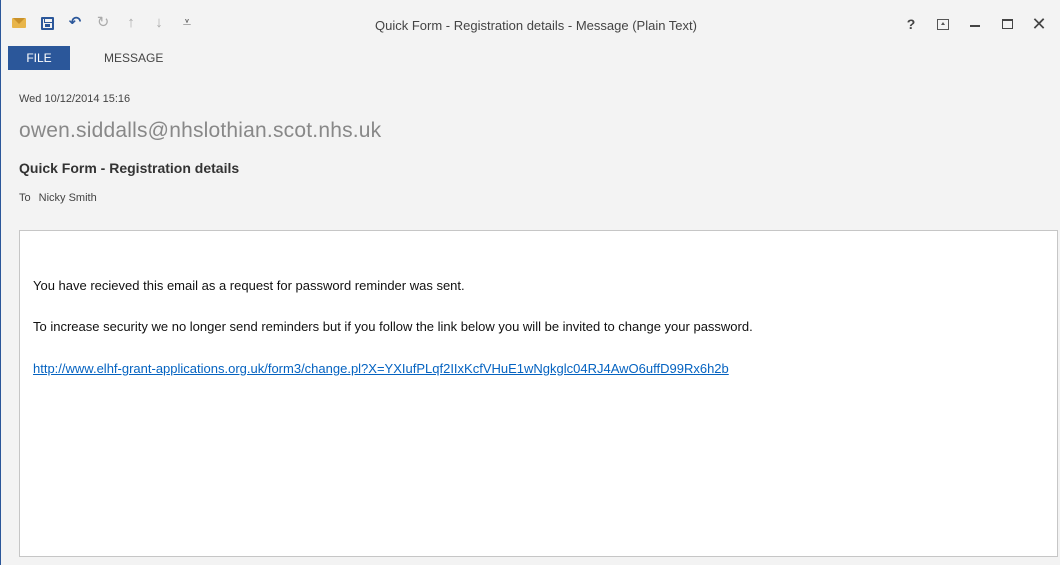  What do you see at coordinates (39, 58) in the screenshot?
I see `tab-file: FILE` at bounding box center [39, 58].